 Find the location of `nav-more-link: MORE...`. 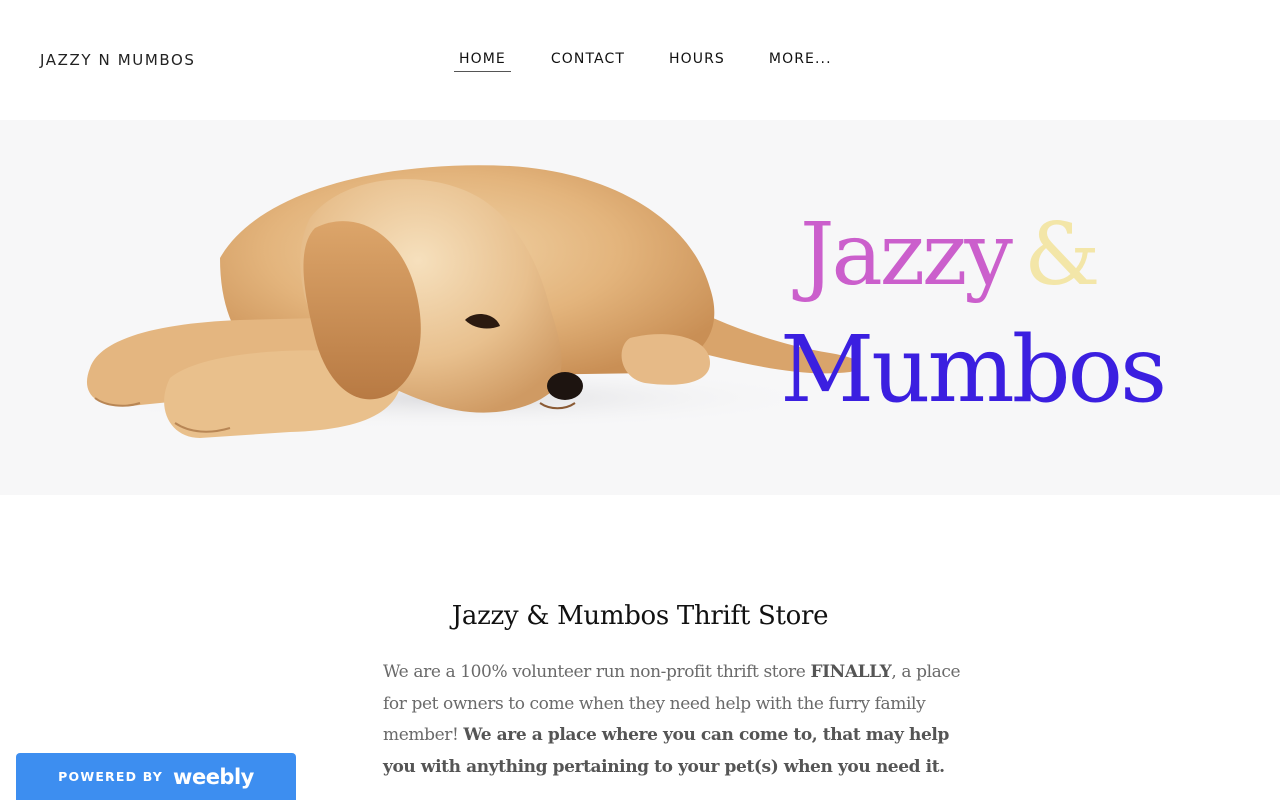

nav-more-link: MORE... is located at coordinates (800, 61).